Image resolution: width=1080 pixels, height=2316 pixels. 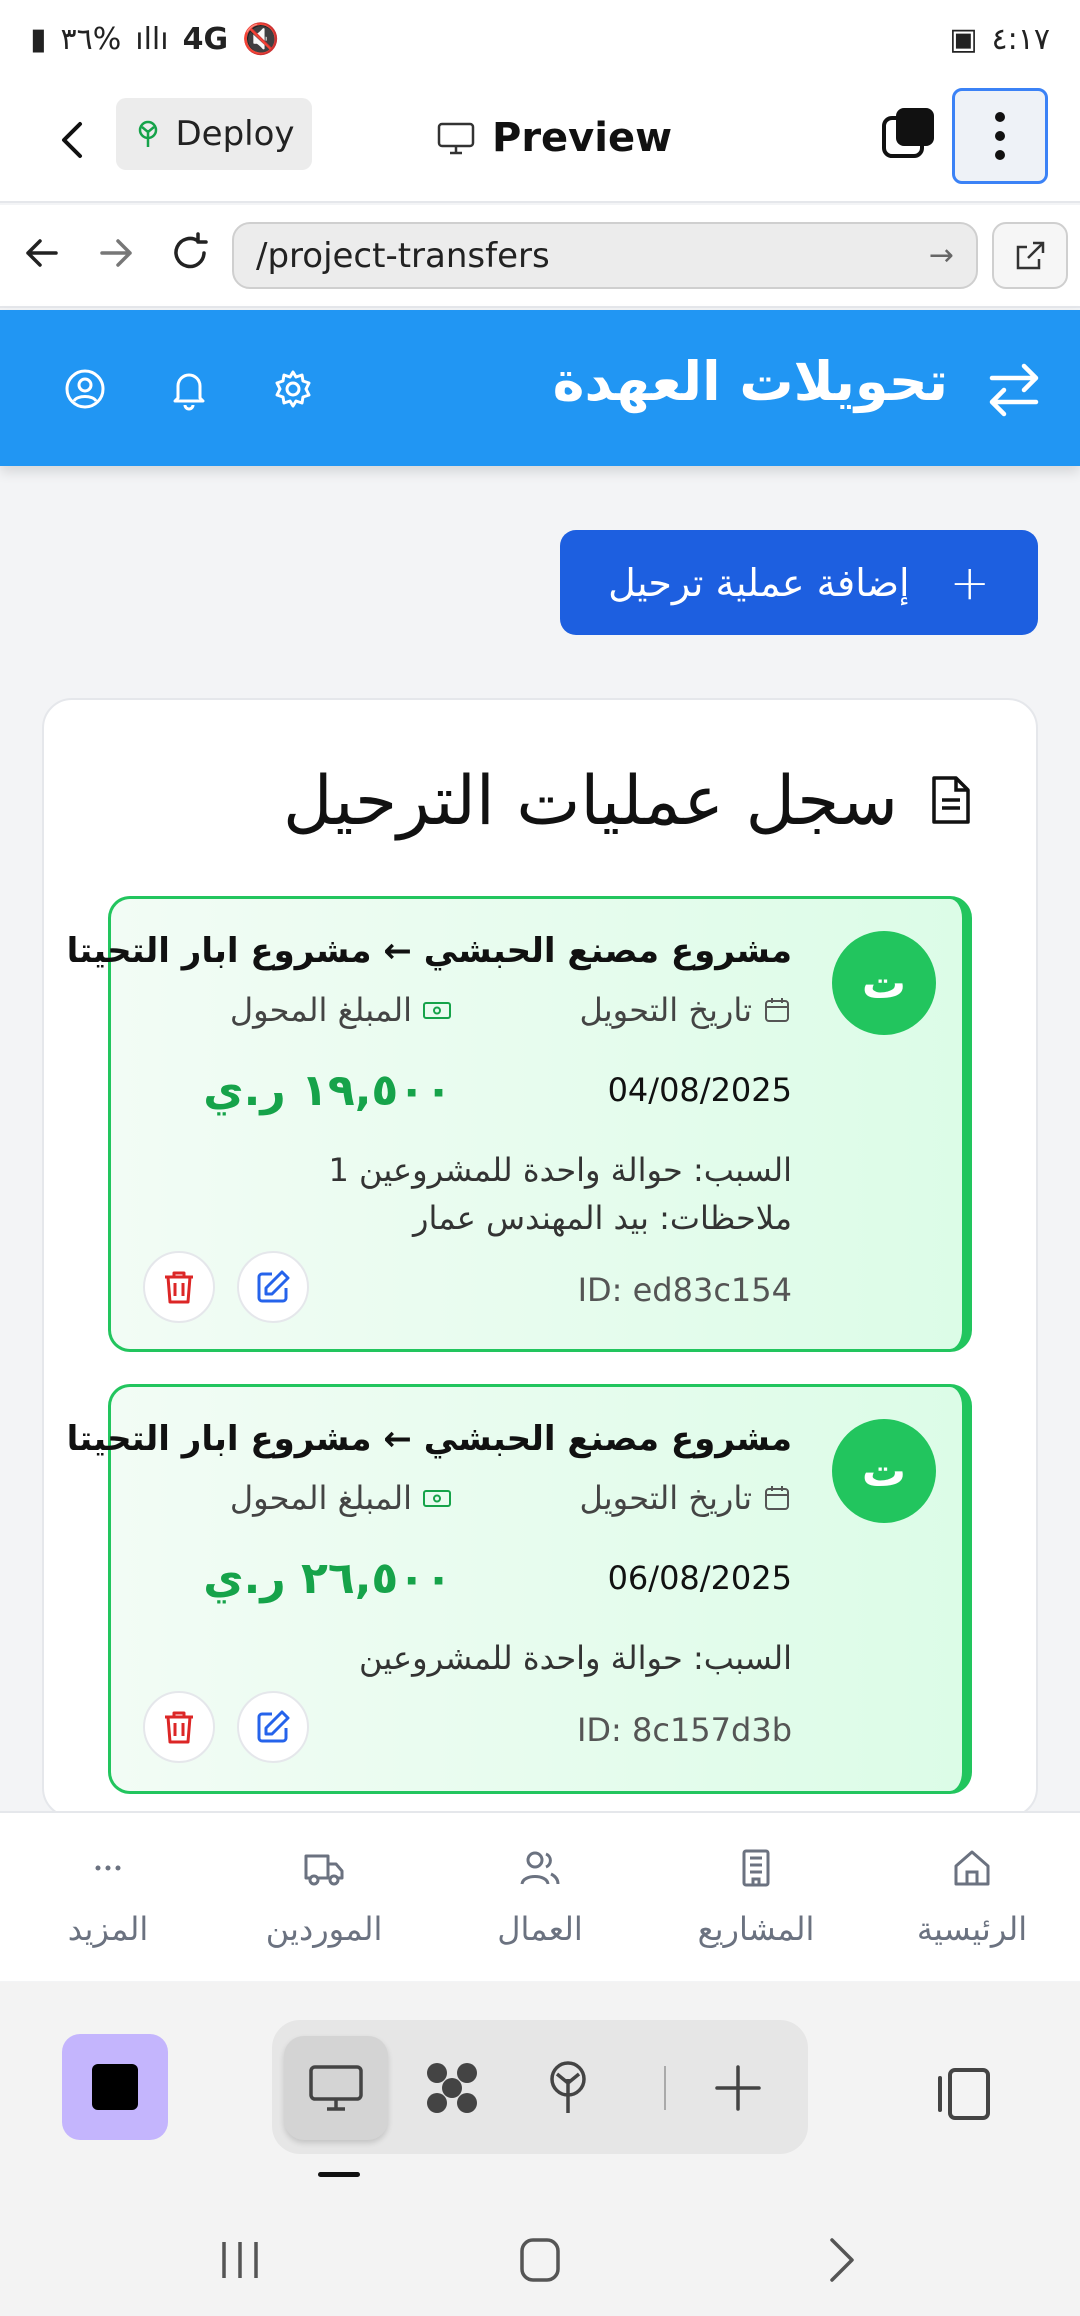 I want to click on browser-forward-button, so click(x=116, y=253).